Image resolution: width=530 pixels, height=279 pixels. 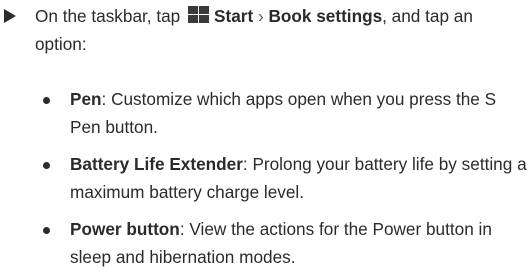 What do you see at coordinates (125, 229) in the screenshot?
I see `option-title: Power button` at bounding box center [125, 229].